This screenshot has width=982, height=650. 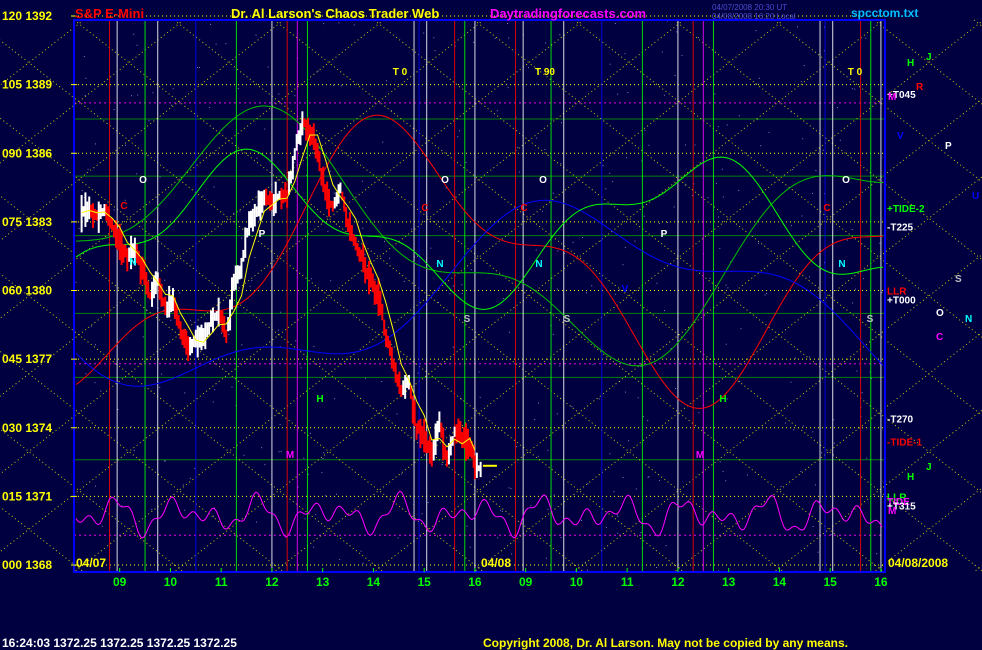 What do you see at coordinates (885, 13) in the screenshot?
I see `filename-label: spcctom.txt` at bounding box center [885, 13].